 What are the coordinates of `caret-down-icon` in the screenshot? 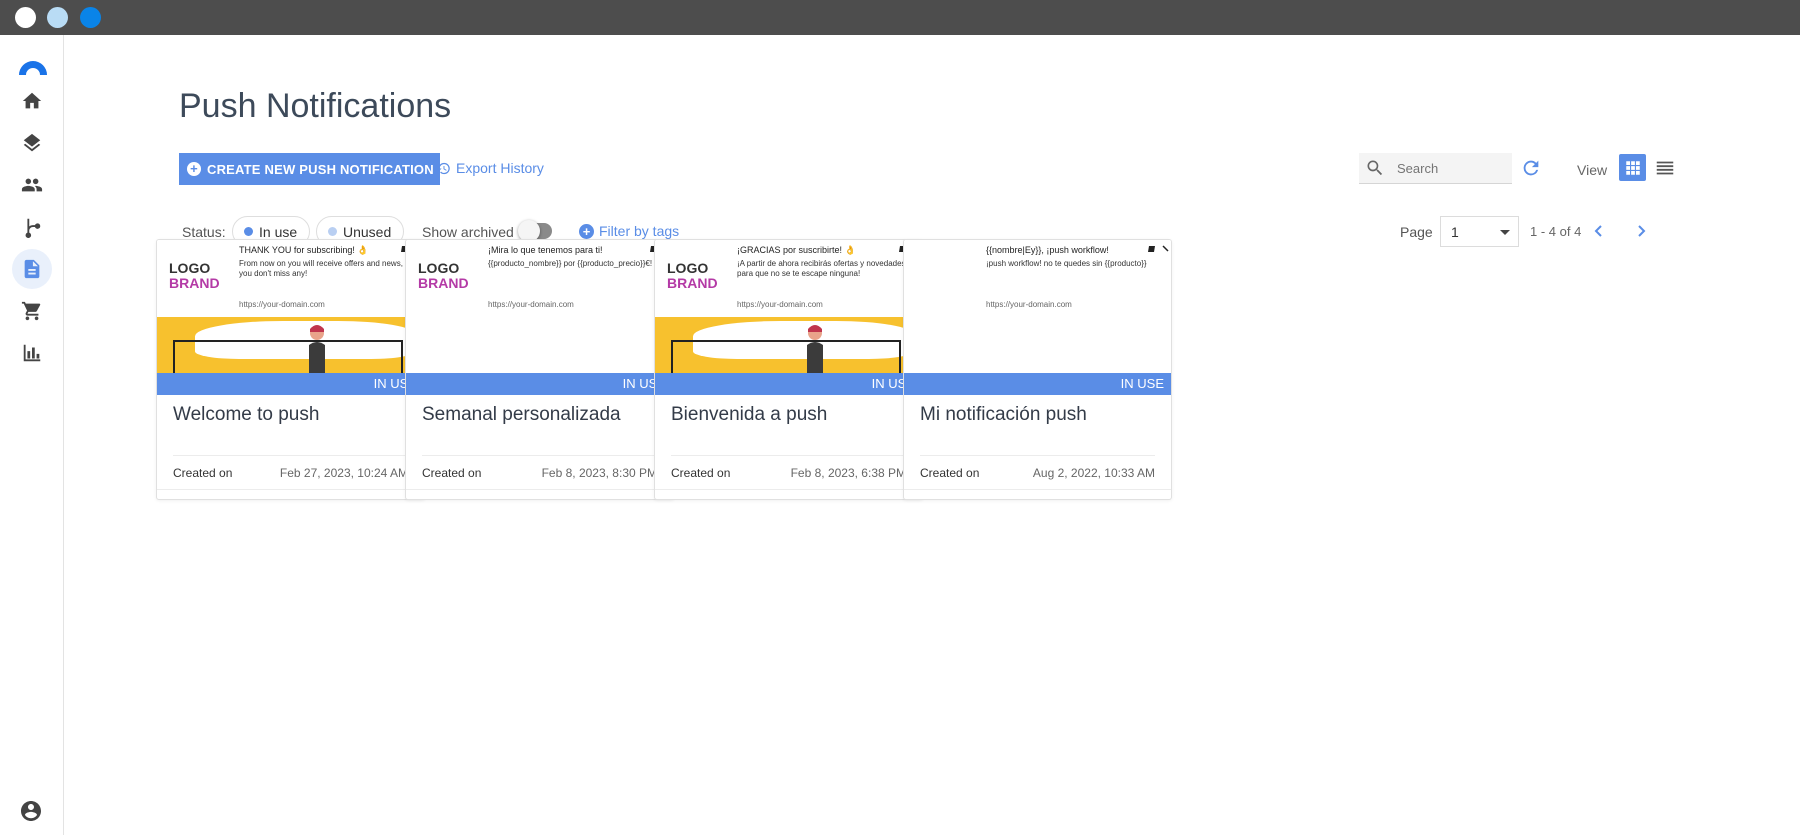 It's located at (1505, 232).